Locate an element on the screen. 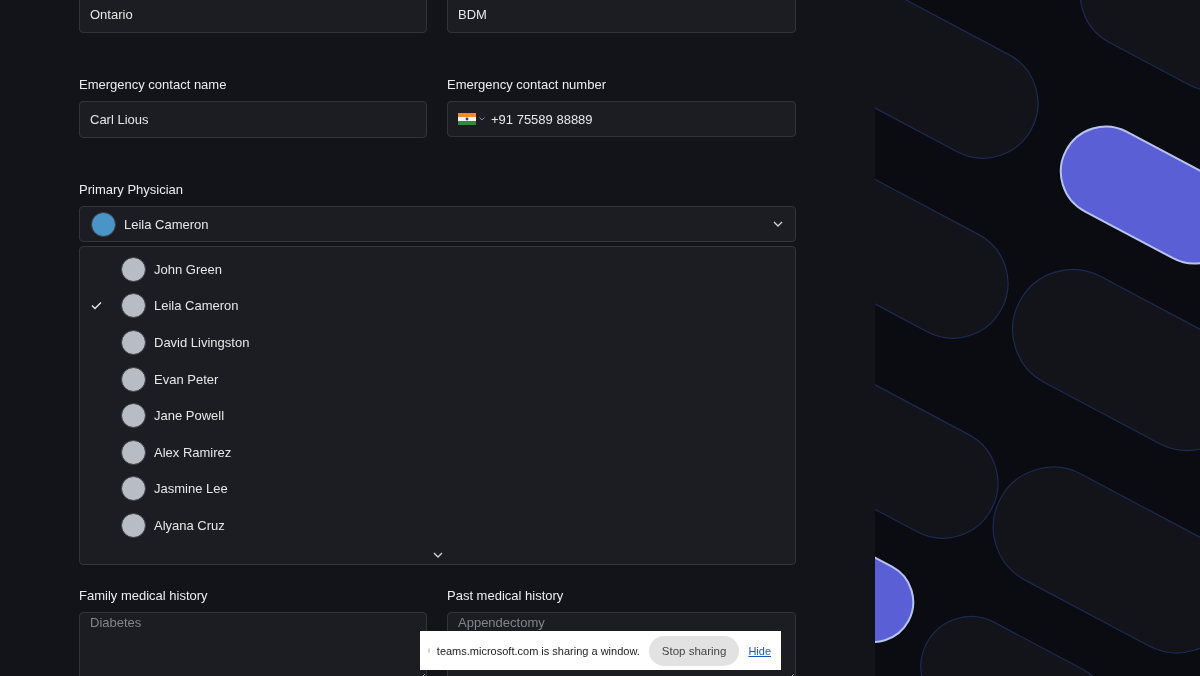  dropdown-option: Jane Powell is located at coordinates (437, 415).